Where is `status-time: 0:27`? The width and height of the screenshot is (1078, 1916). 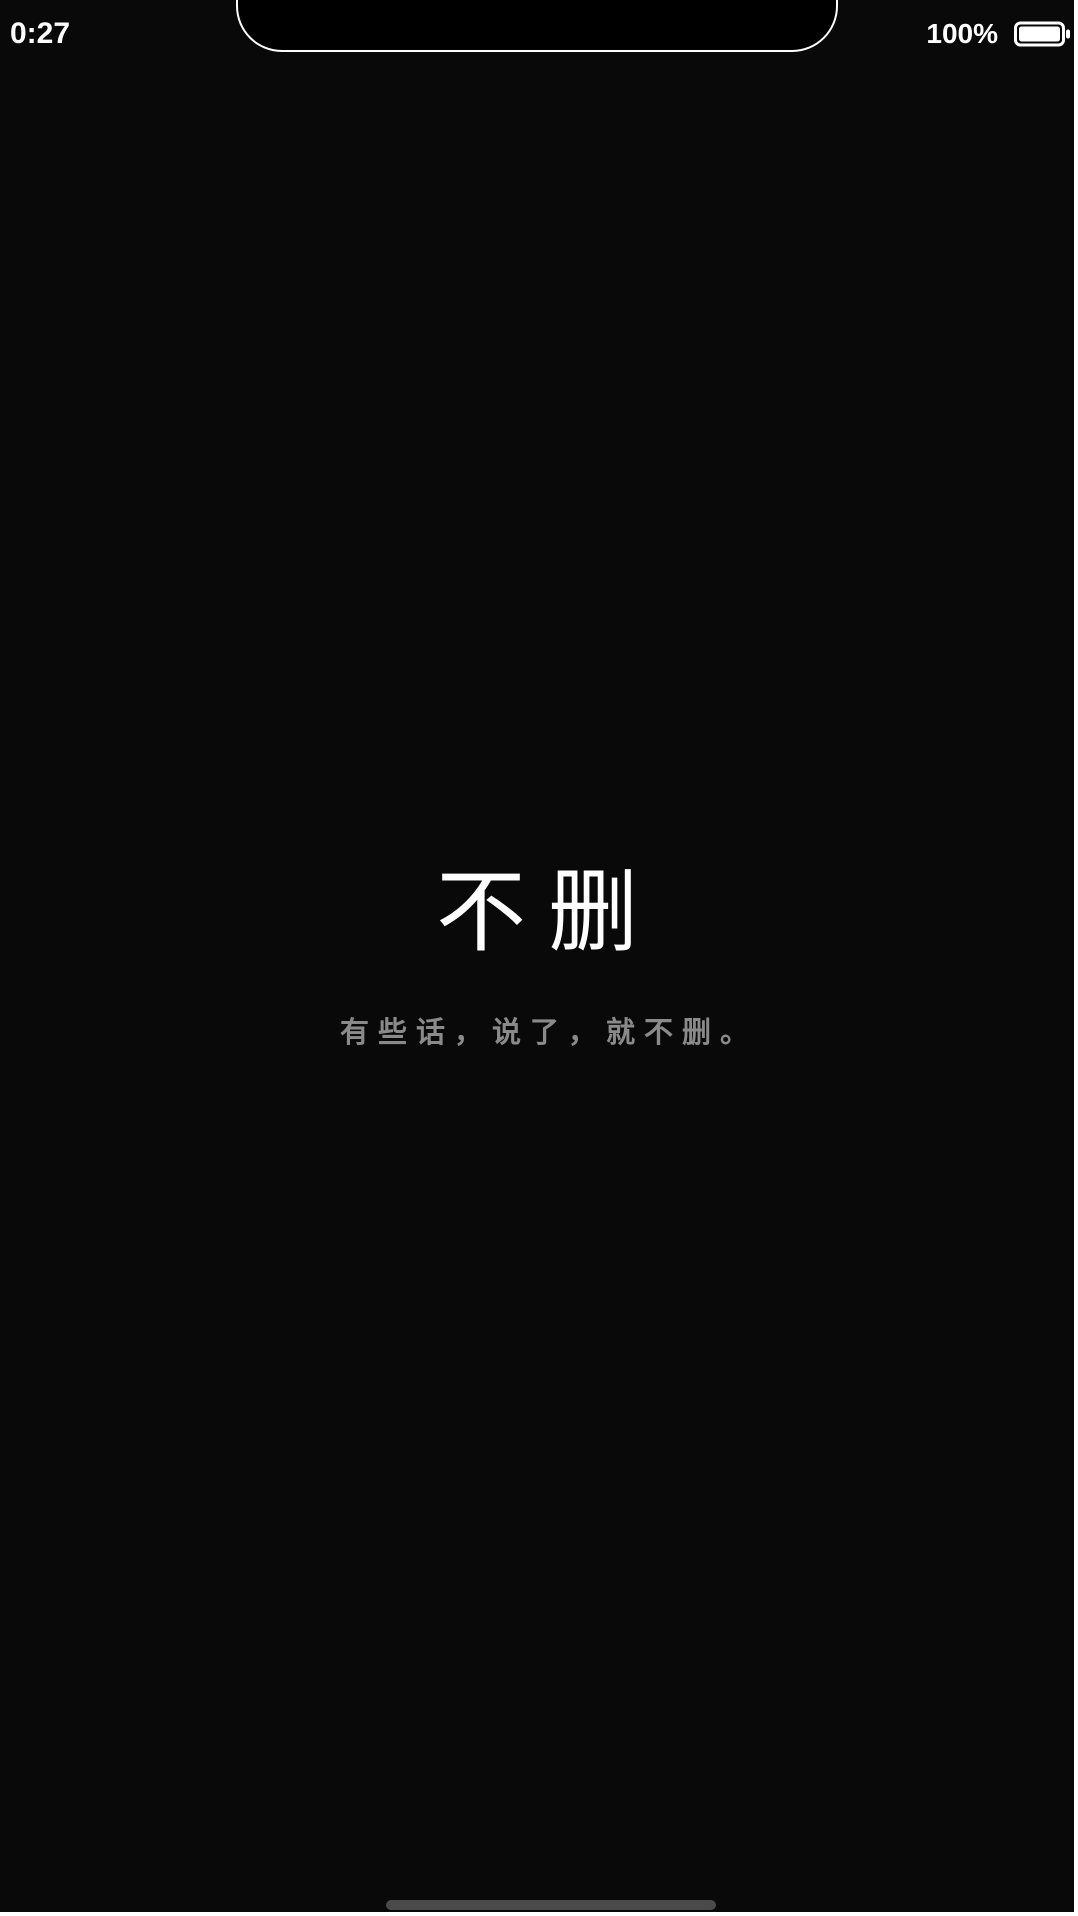
status-time: 0:27 is located at coordinates (40, 33).